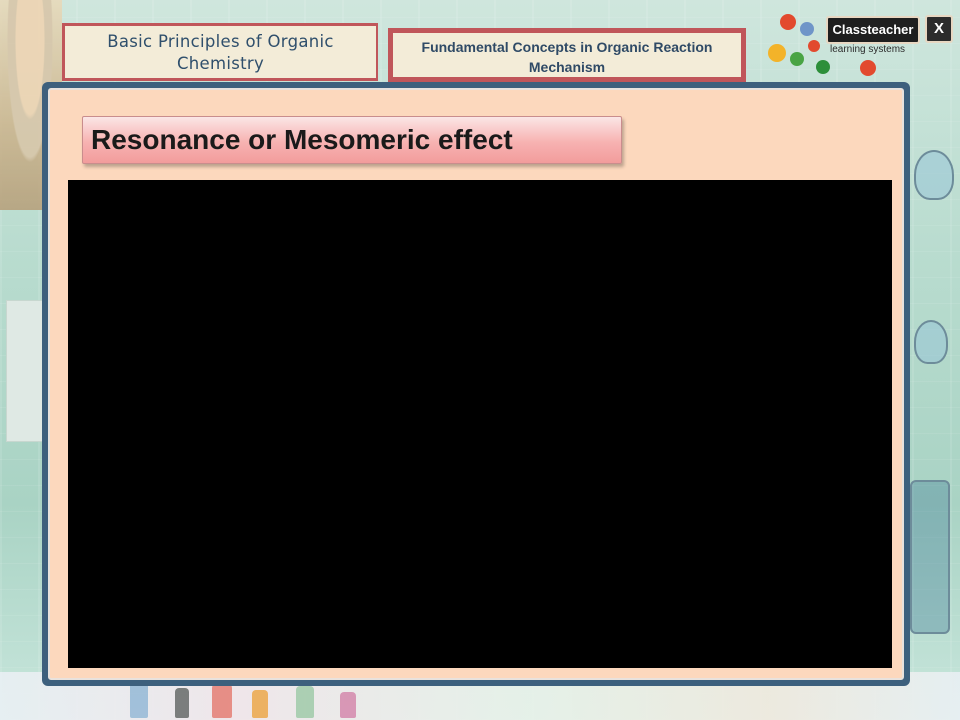  Describe the element at coordinates (868, 49) in the screenshot. I see `brand-tagline: learning systems` at that location.